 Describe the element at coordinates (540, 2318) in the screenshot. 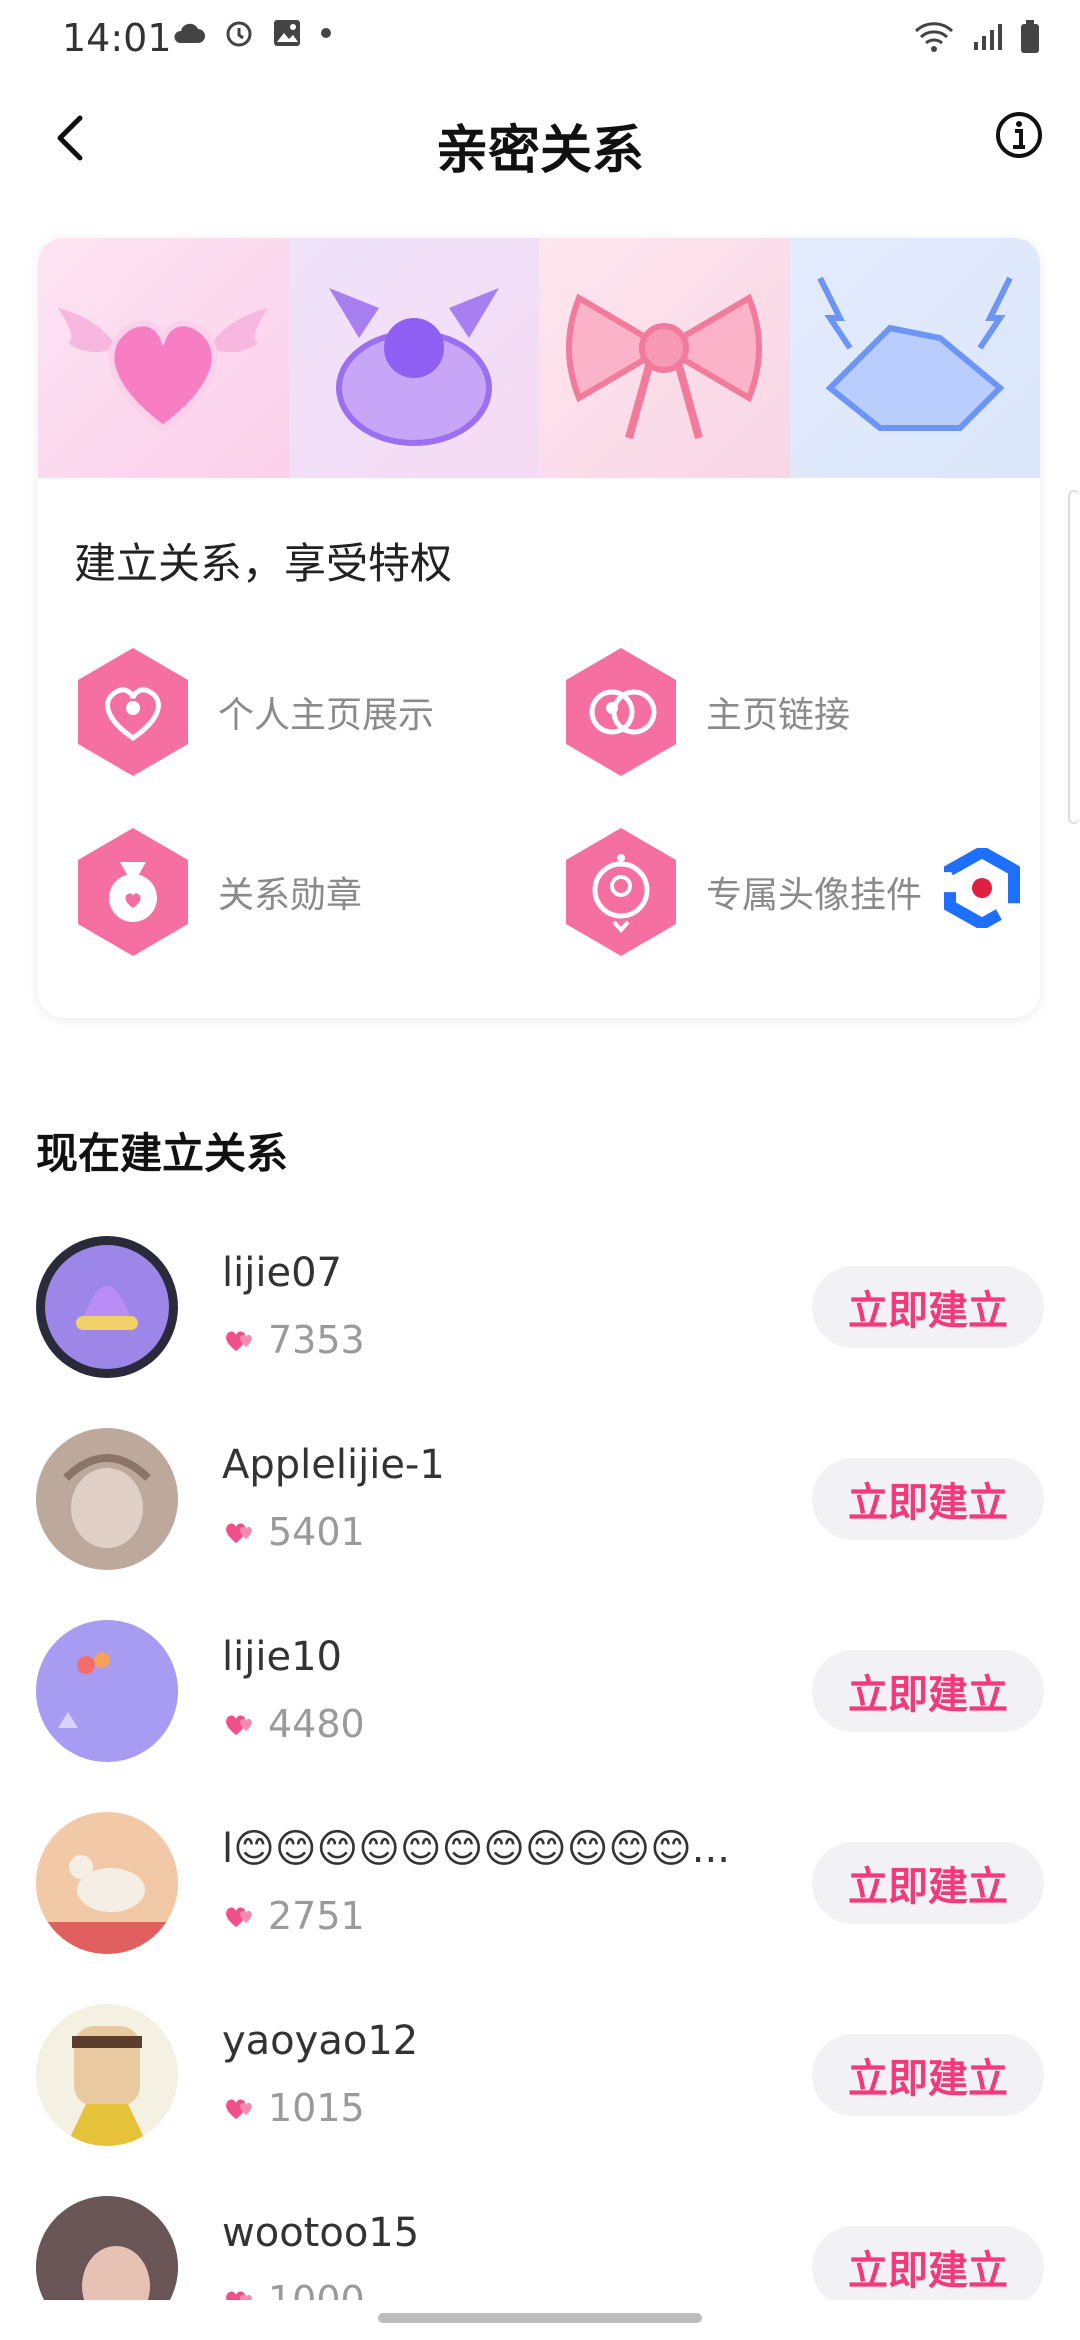

I see `home-indicator` at that location.